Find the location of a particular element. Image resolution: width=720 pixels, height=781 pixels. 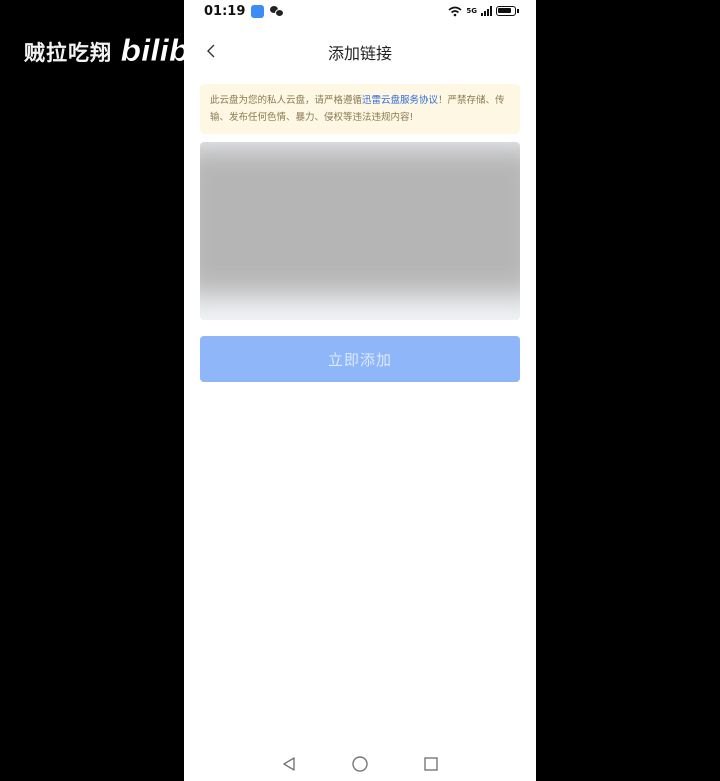

app-notification-icon is located at coordinates (258, 11).